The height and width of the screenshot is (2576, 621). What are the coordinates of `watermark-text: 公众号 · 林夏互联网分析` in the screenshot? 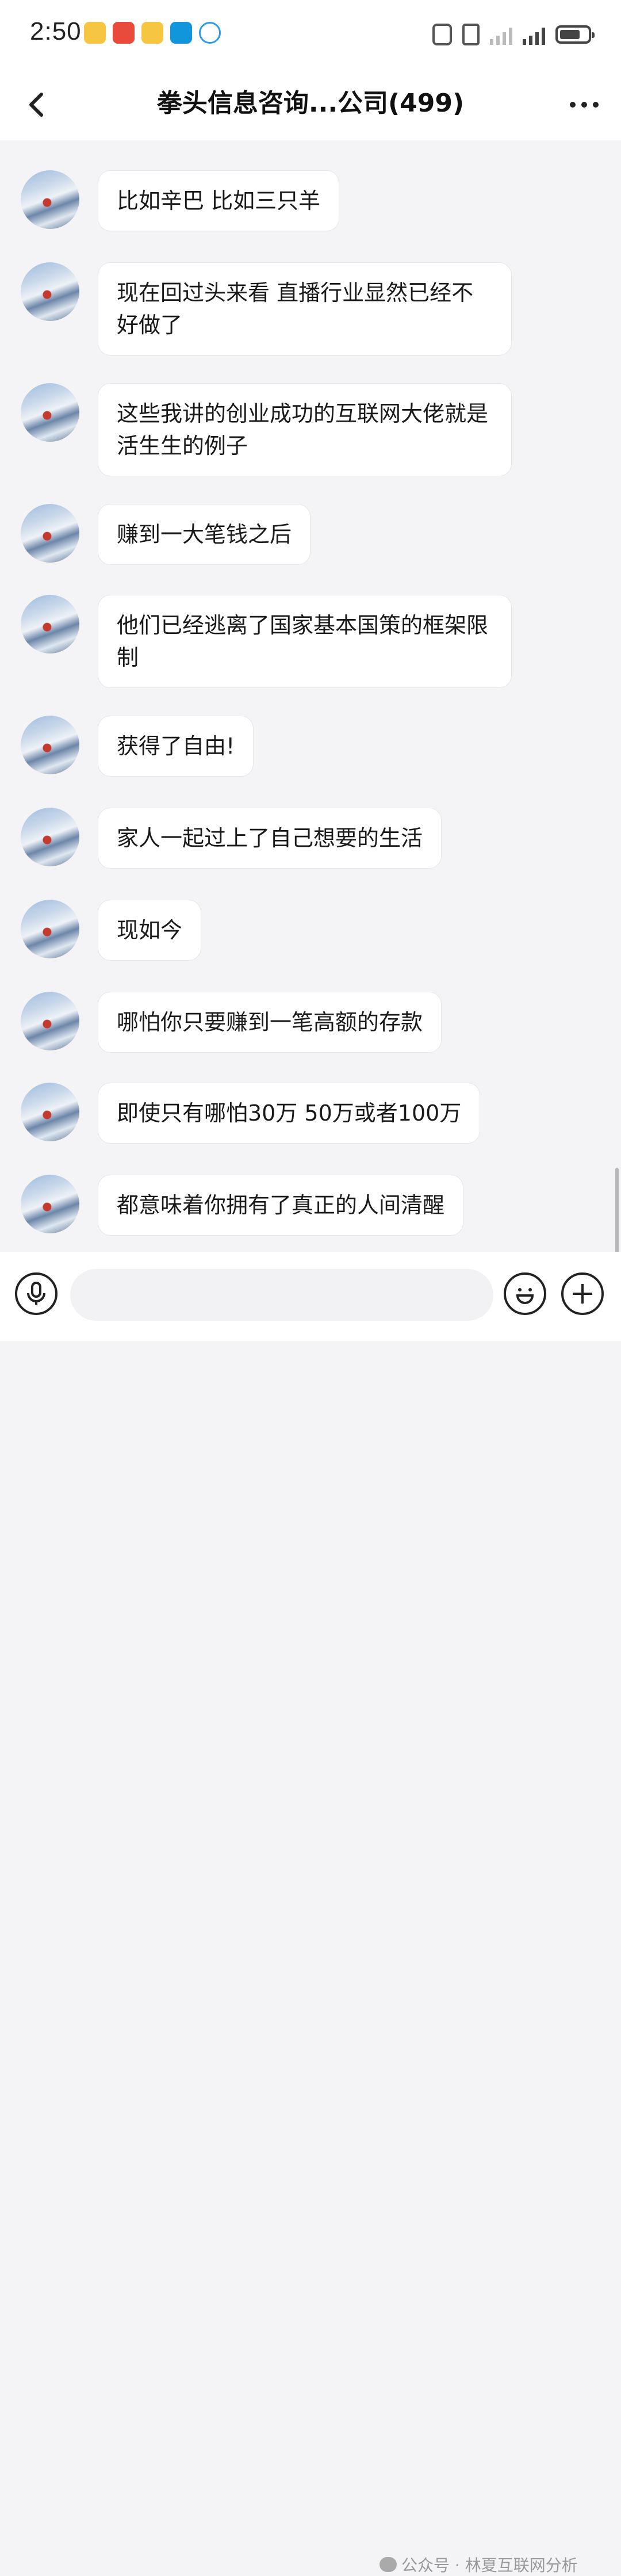 It's located at (489, 2565).